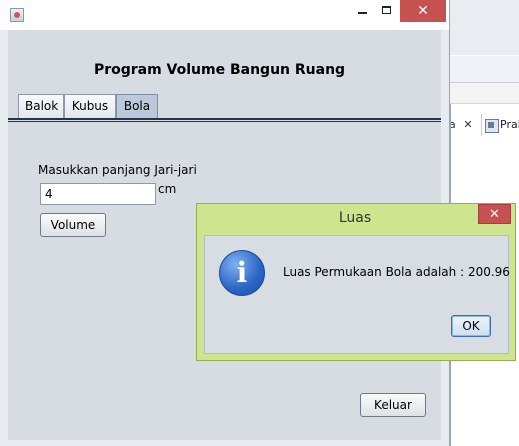  Describe the element at coordinates (98, 194) in the screenshot. I see `radius-input` at that location.